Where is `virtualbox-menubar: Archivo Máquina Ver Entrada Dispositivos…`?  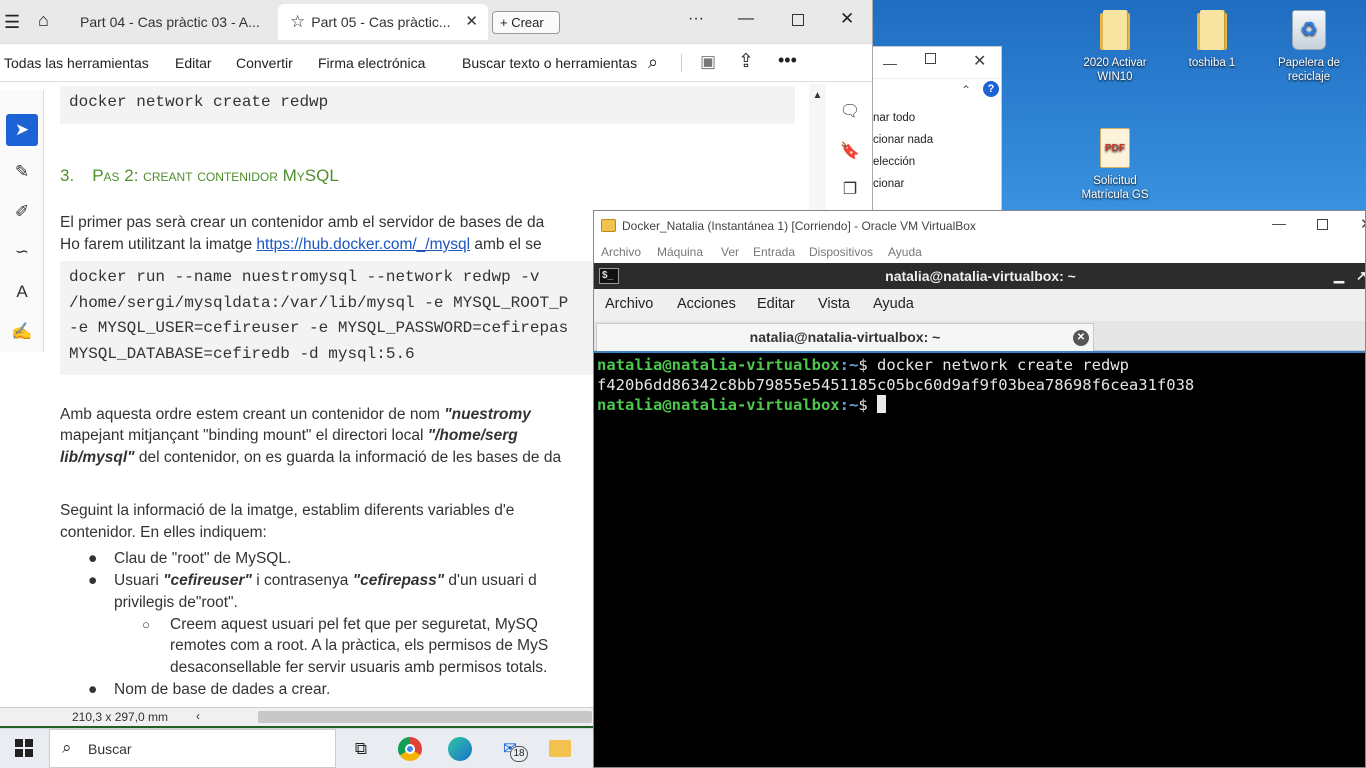
virtualbox-menubar: Archivo Máquina Ver Entrada Dispositivos… is located at coordinates (979, 252).